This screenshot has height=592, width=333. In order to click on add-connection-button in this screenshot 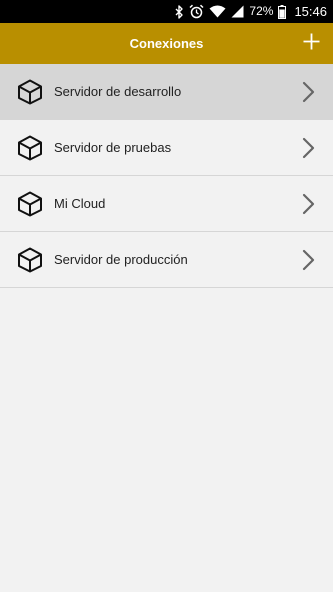, I will do `click(311, 43)`.